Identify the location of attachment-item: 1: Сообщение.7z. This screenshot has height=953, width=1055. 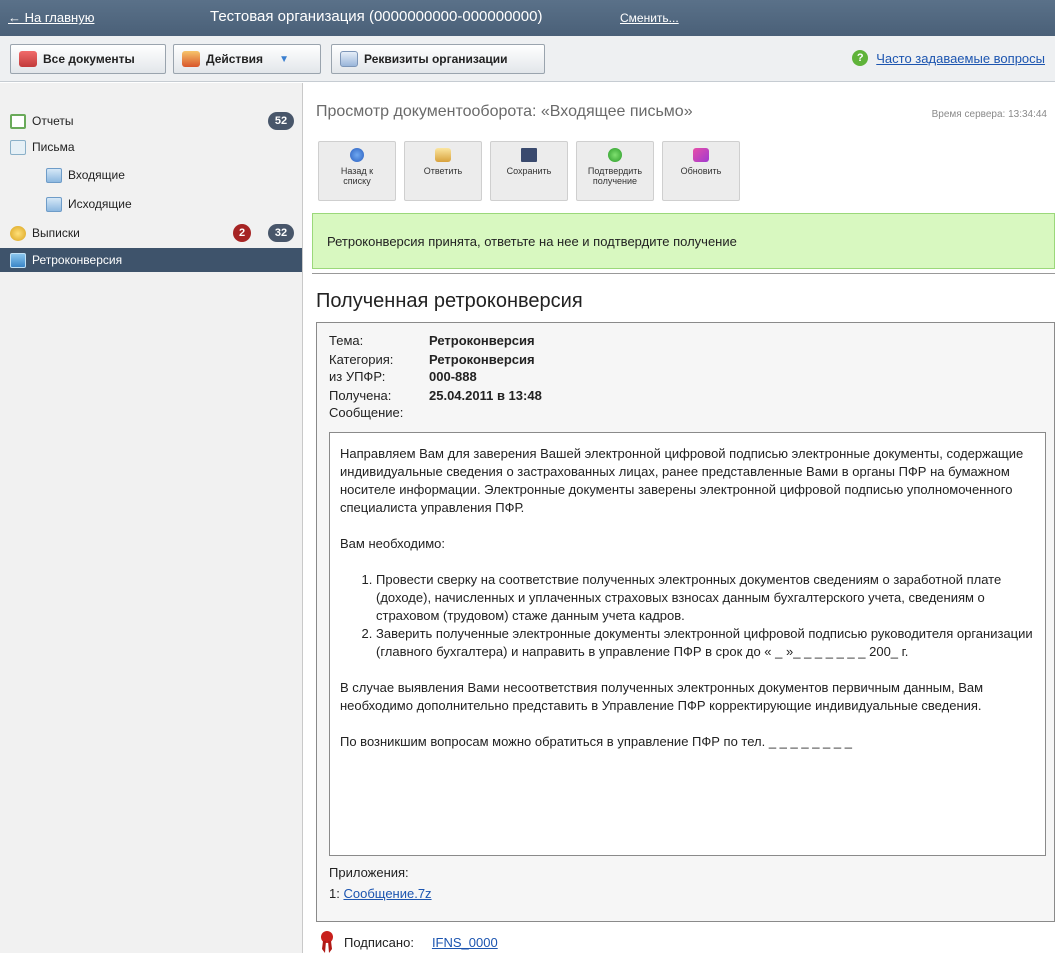
(380, 893).